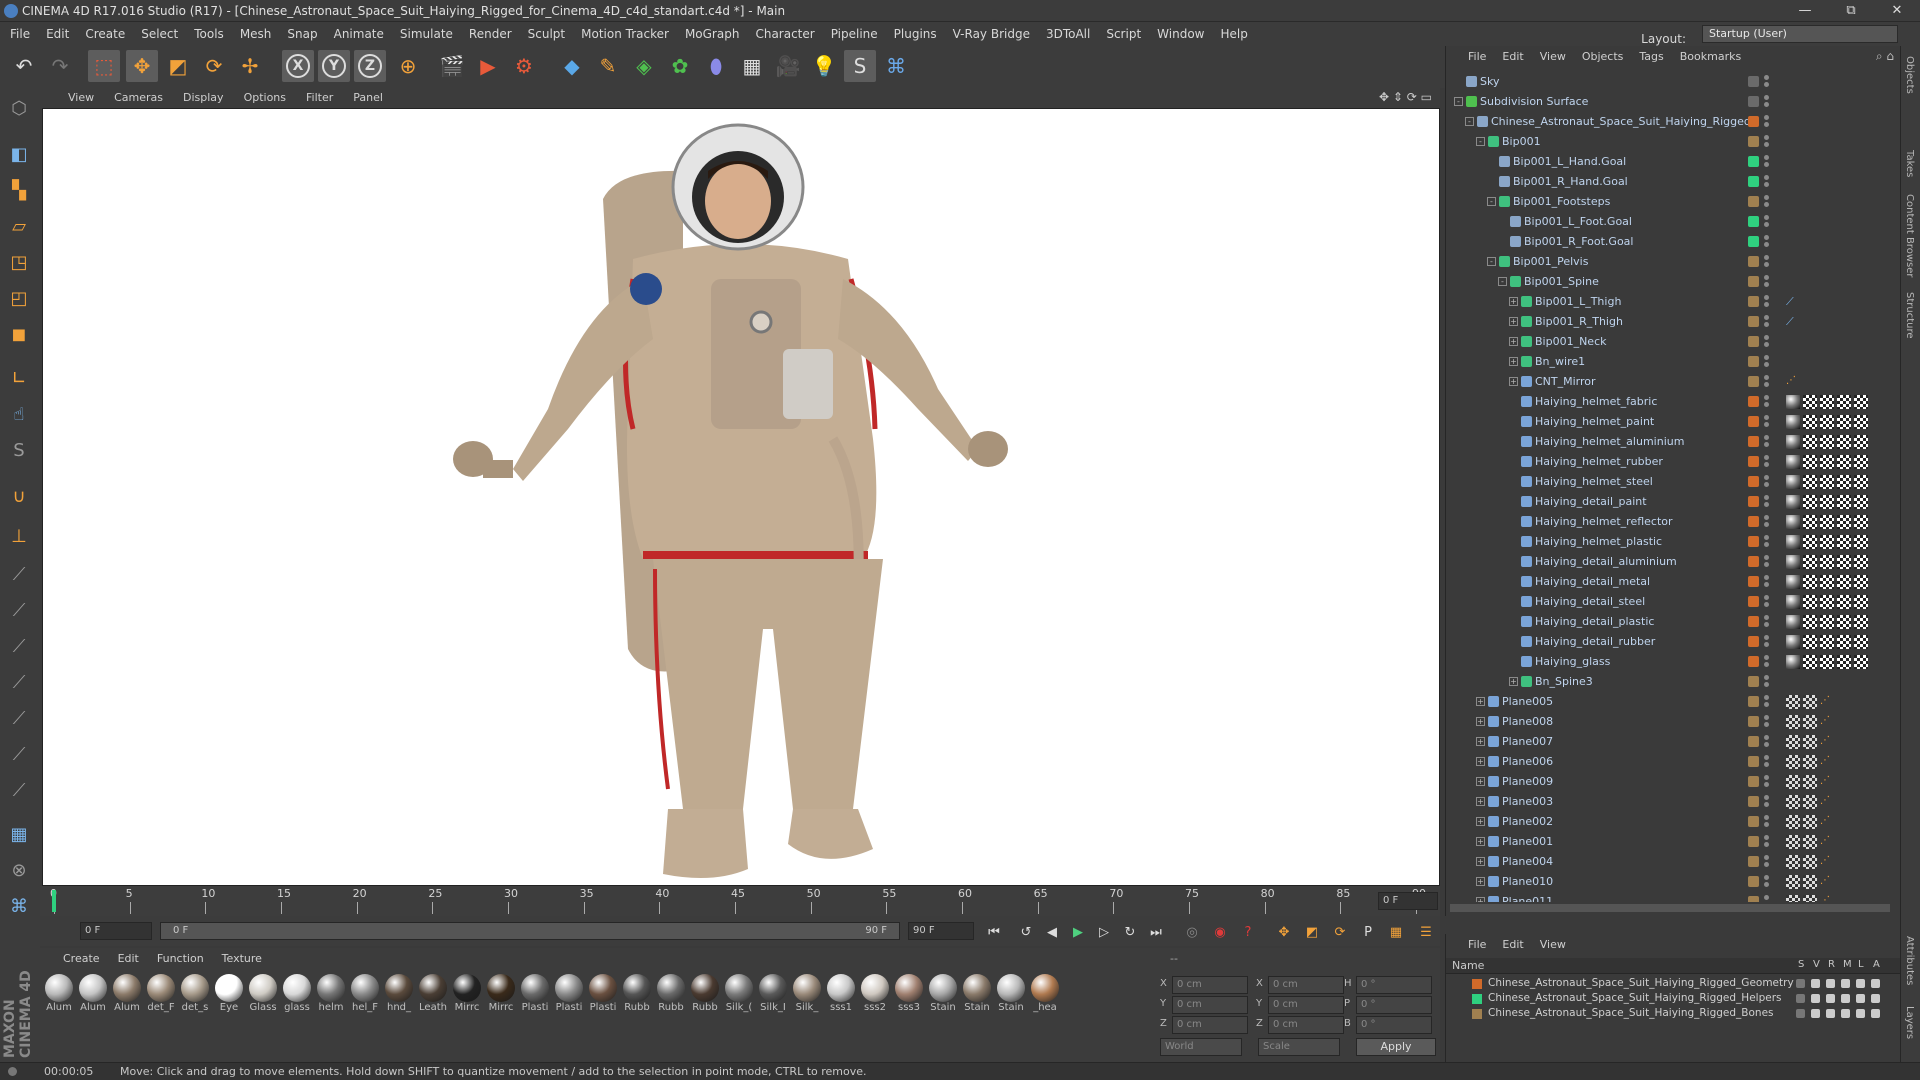 The height and width of the screenshot is (1080, 1920). Describe the element at coordinates (263, 993) in the screenshot. I see `material-swatch: Glass` at that location.